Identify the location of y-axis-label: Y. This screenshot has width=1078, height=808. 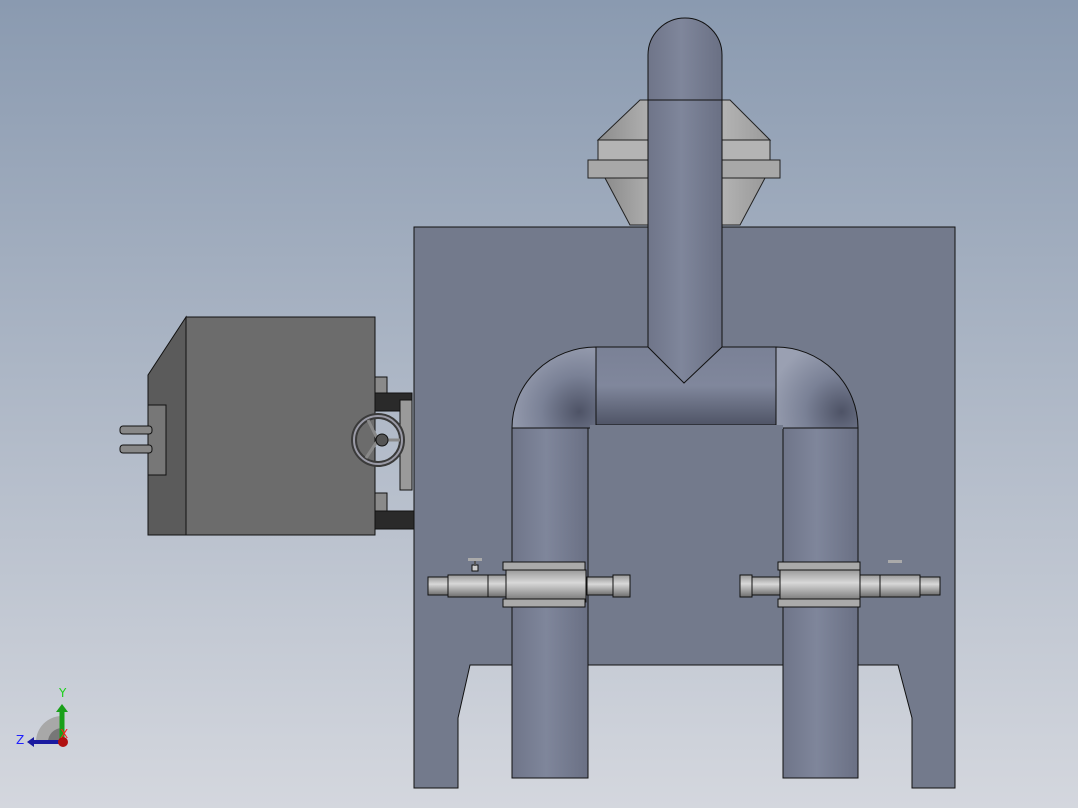
(62, 693).